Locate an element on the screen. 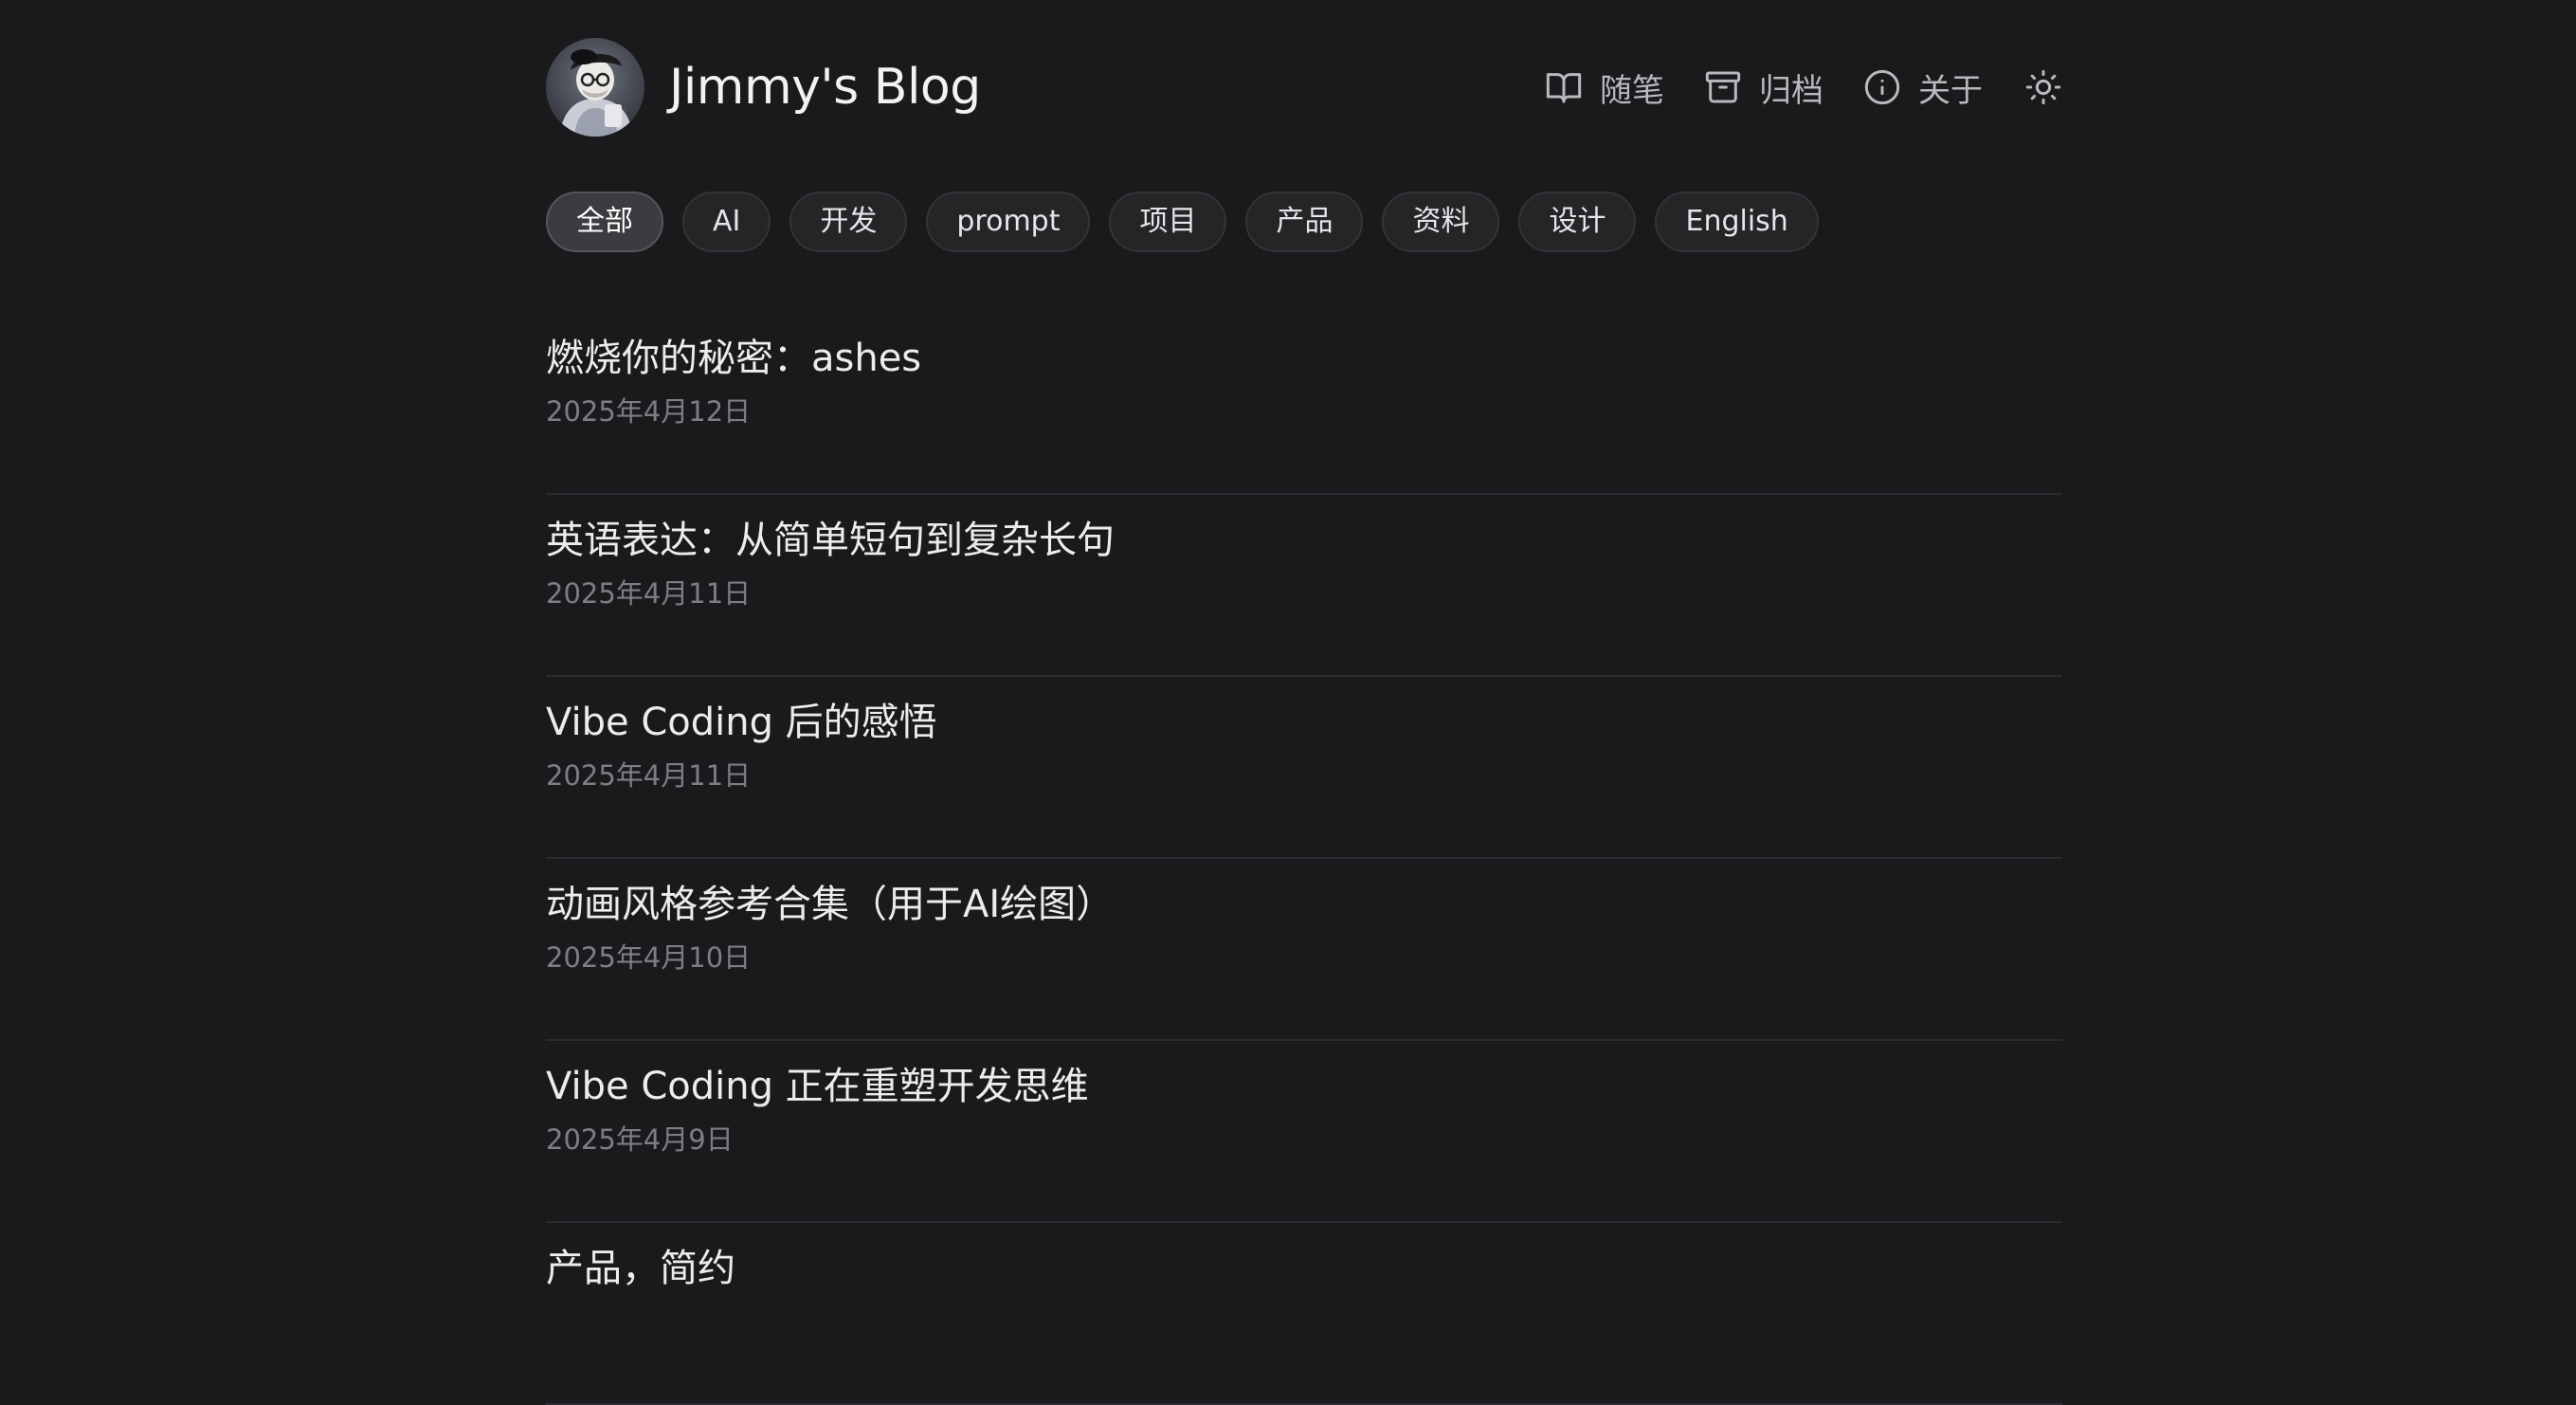 This screenshot has height=1405, width=2576. nav-item-about: 关于 is located at coordinates (1923, 87).